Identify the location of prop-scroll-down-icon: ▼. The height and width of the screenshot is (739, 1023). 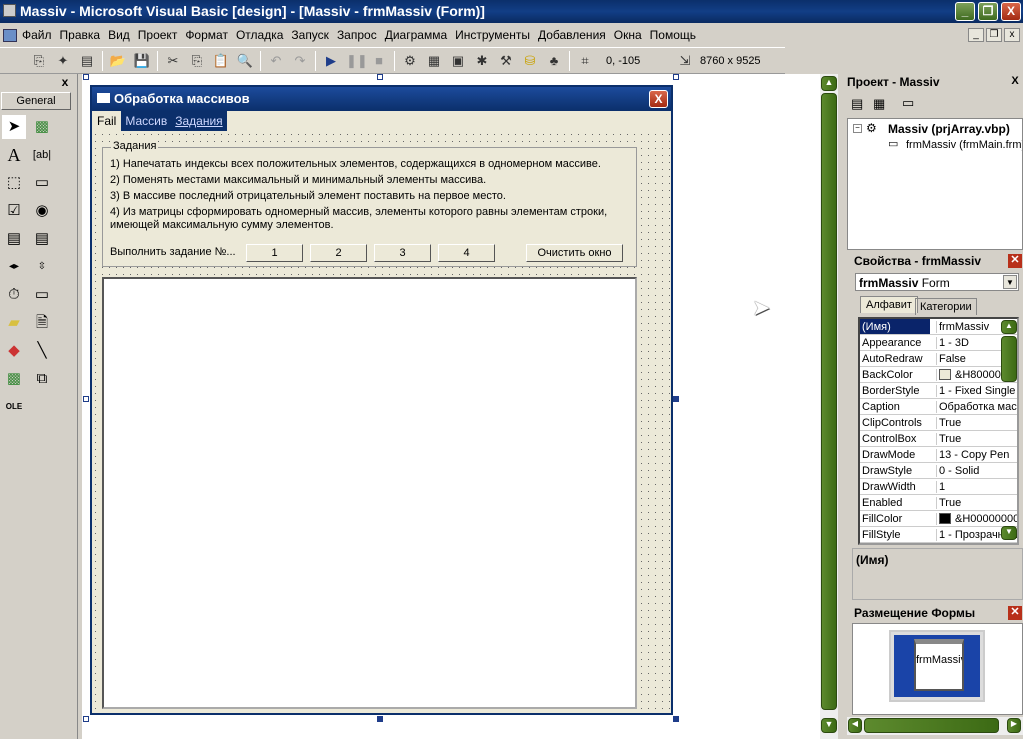
(1009, 533).